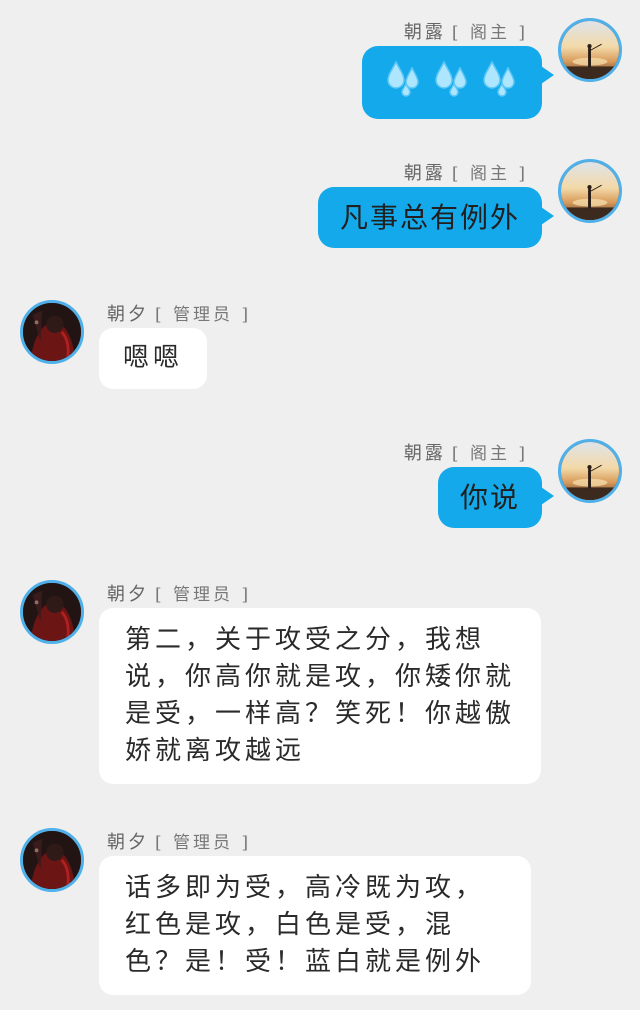 Image resolution: width=640 pixels, height=1010 pixels. I want to click on message-bubble: 凡事总有例外, so click(436, 217).